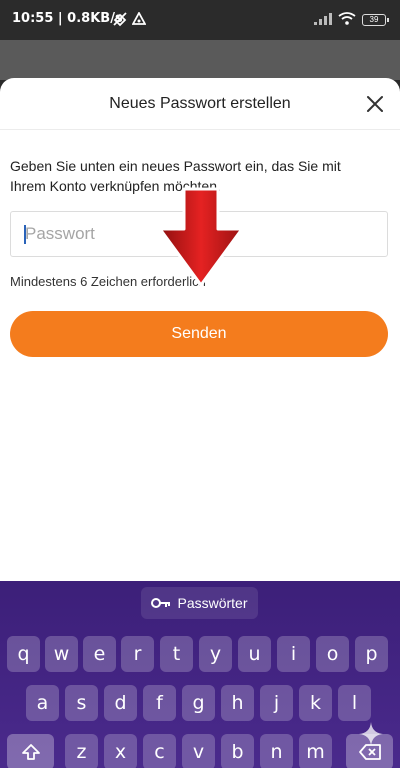  Describe the element at coordinates (198, 703) in the screenshot. I see `key-g: g` at that location.